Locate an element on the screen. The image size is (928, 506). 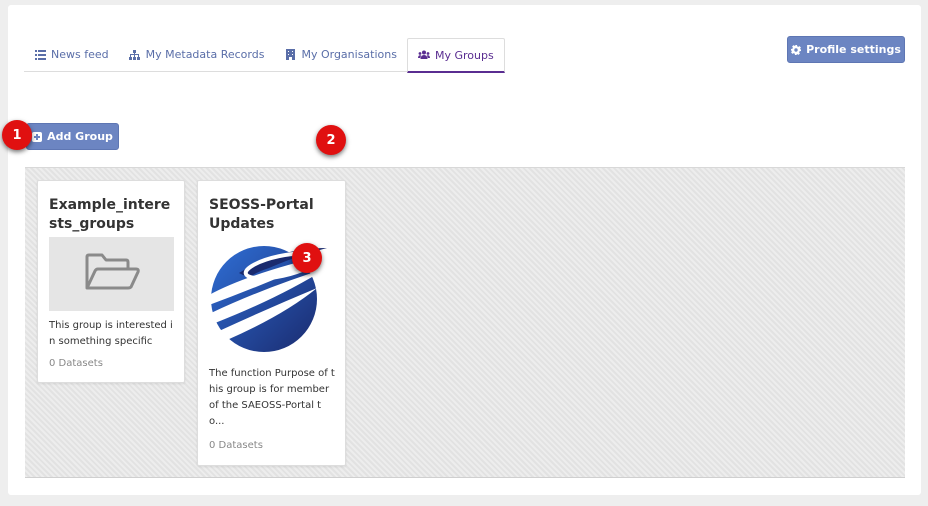
group-title: Example_interests_groups is located at coordinates (112, 215).